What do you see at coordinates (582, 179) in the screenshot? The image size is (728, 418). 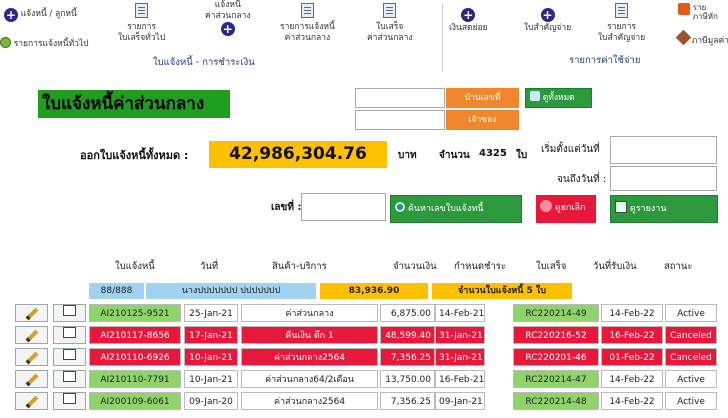 I see `to-date-label: จนถึงวันที่ :` at bounding box center [582, 179].